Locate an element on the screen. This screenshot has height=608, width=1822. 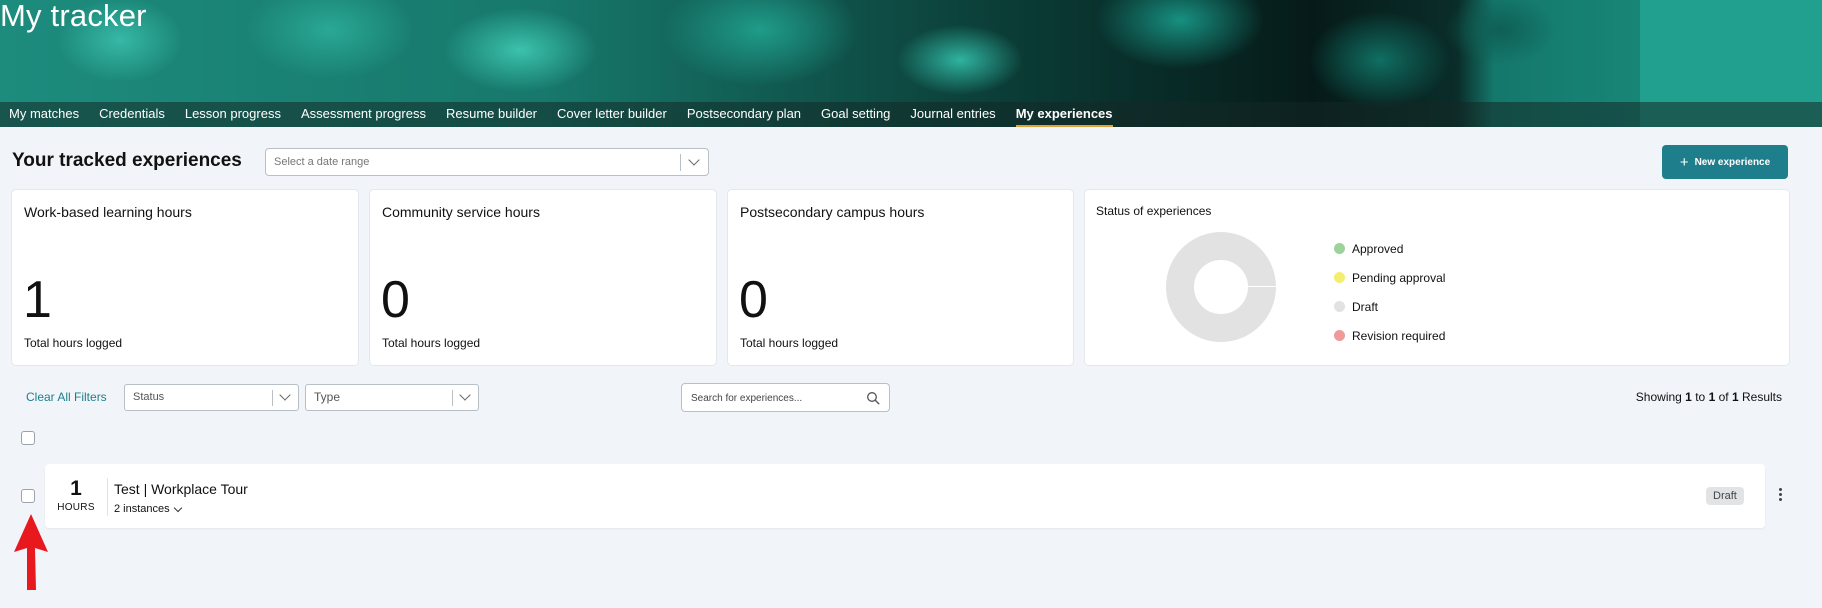
new-experience-button: + New experience is located at coordinates (1725, 162).